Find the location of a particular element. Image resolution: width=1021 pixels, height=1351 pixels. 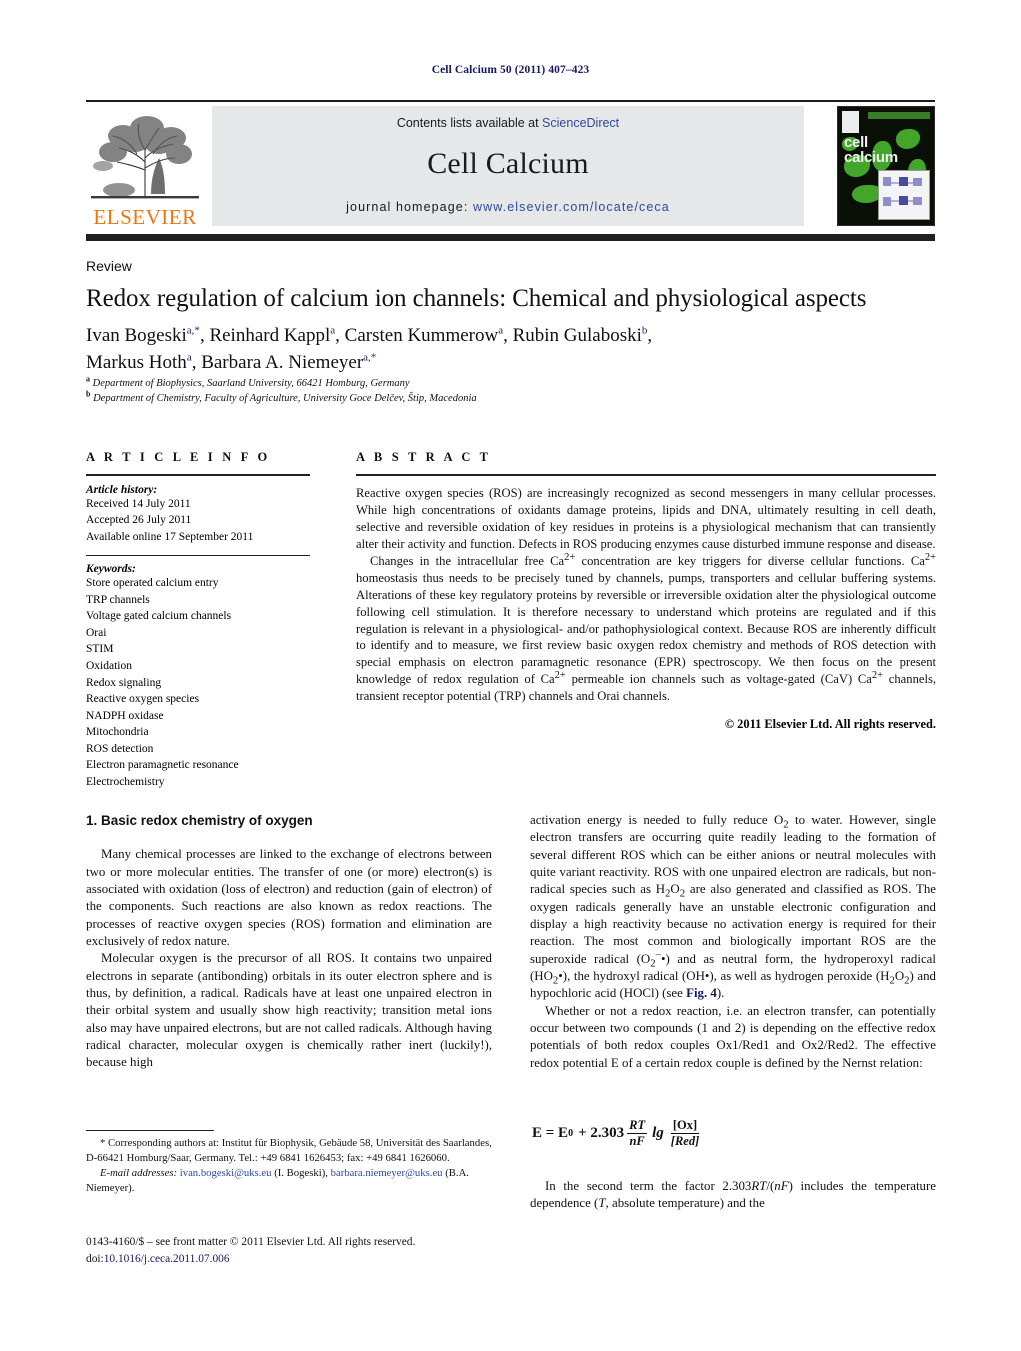

email-owner-bogeski: (I. Bogeski), is located at coordinates (301, 1173).